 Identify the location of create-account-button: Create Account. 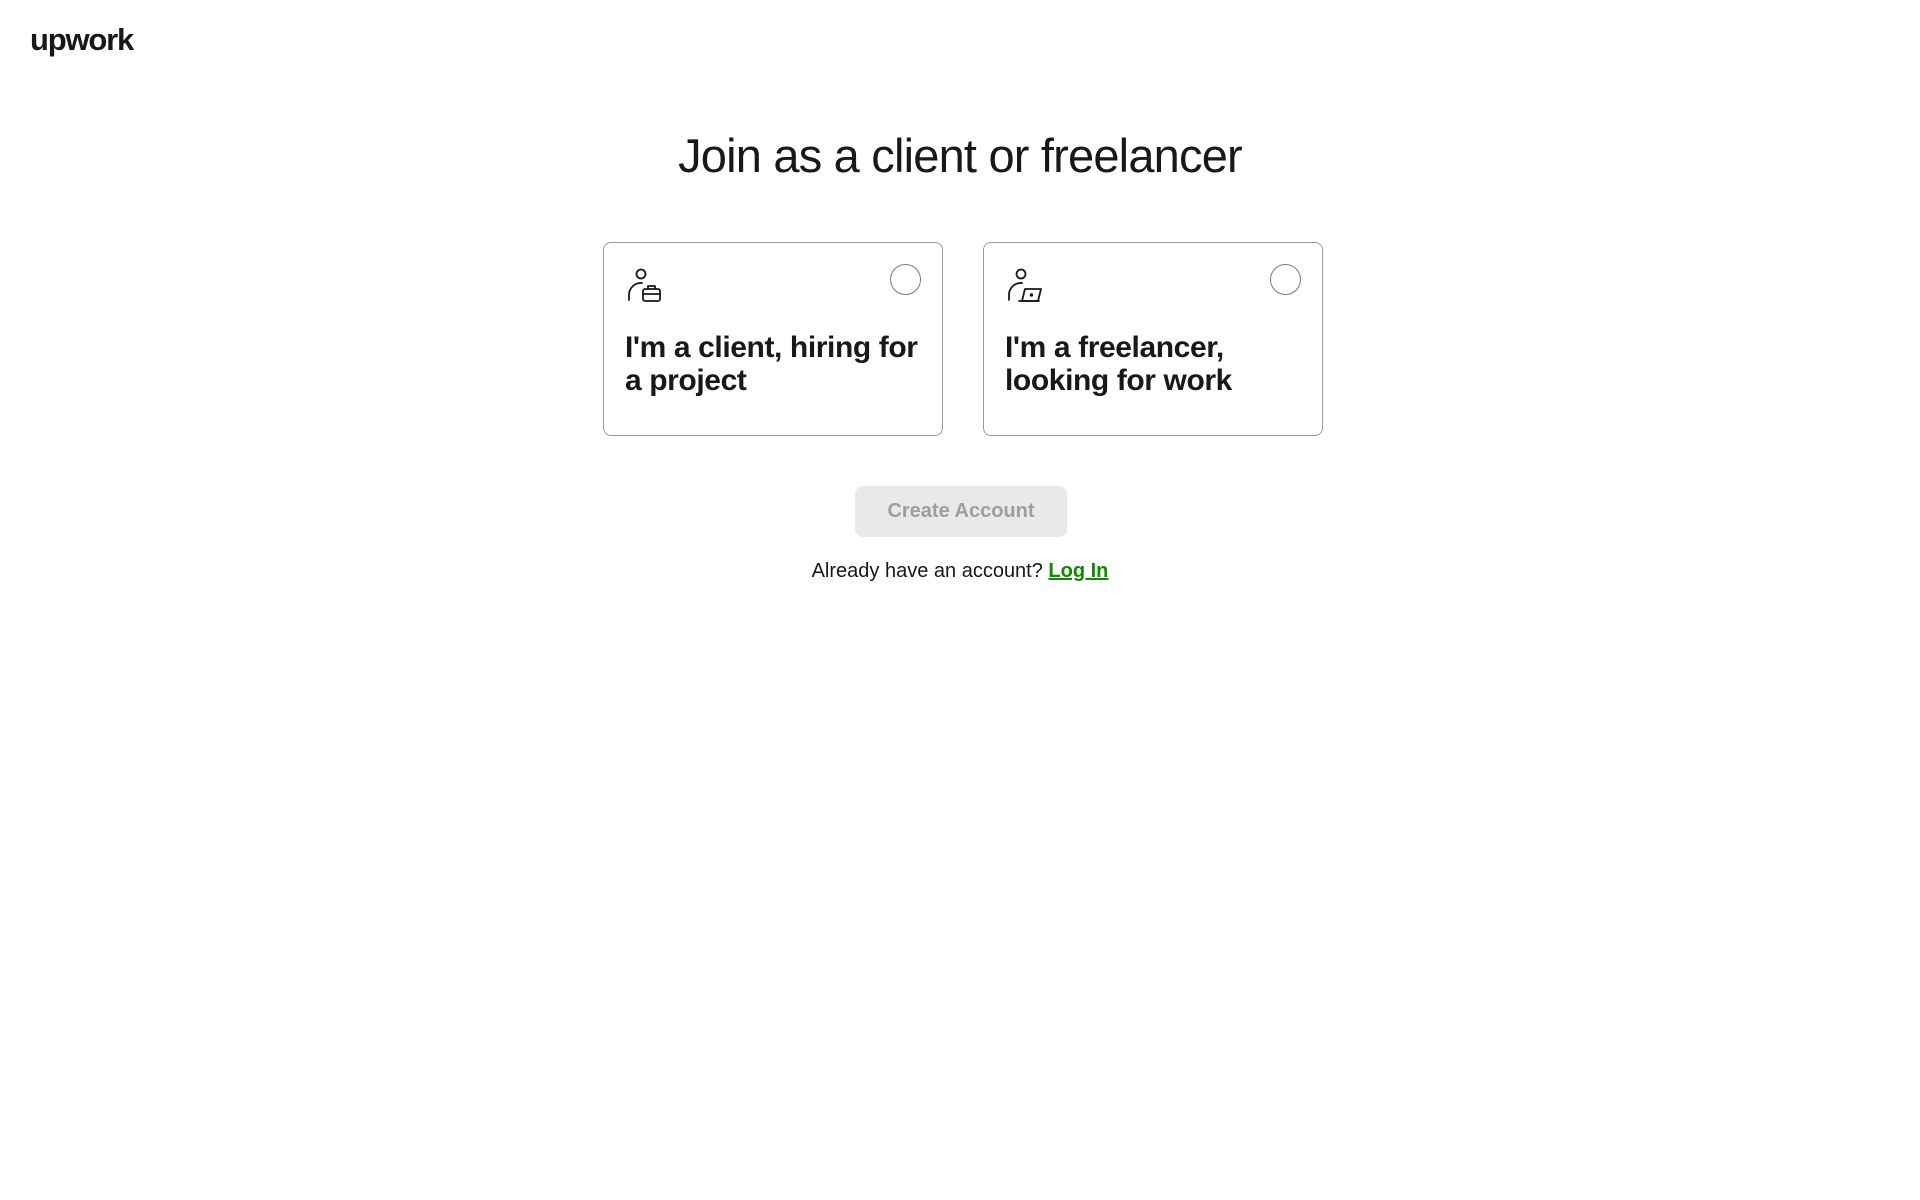
(961, 511).